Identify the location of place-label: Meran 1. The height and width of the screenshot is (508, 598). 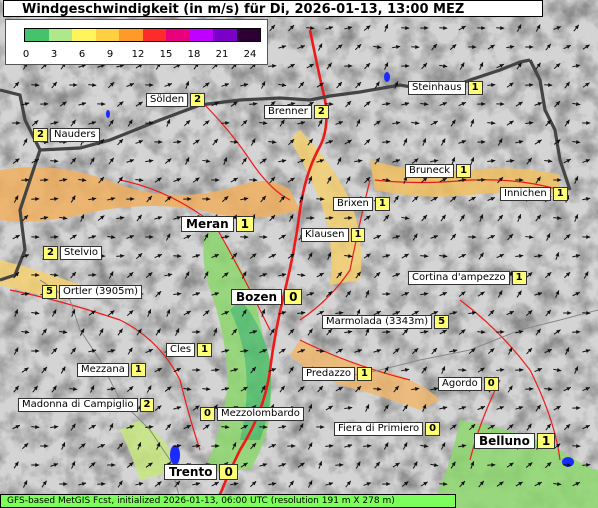
(217, 224).